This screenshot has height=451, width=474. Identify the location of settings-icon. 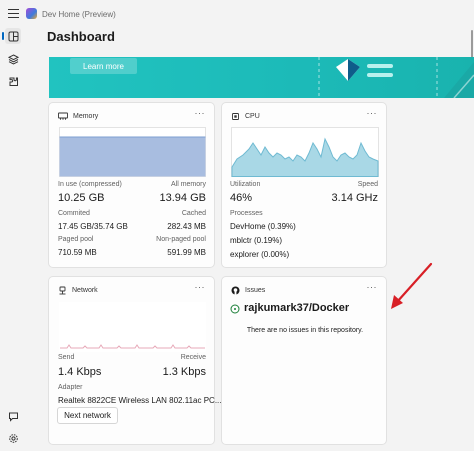
(13, 438).